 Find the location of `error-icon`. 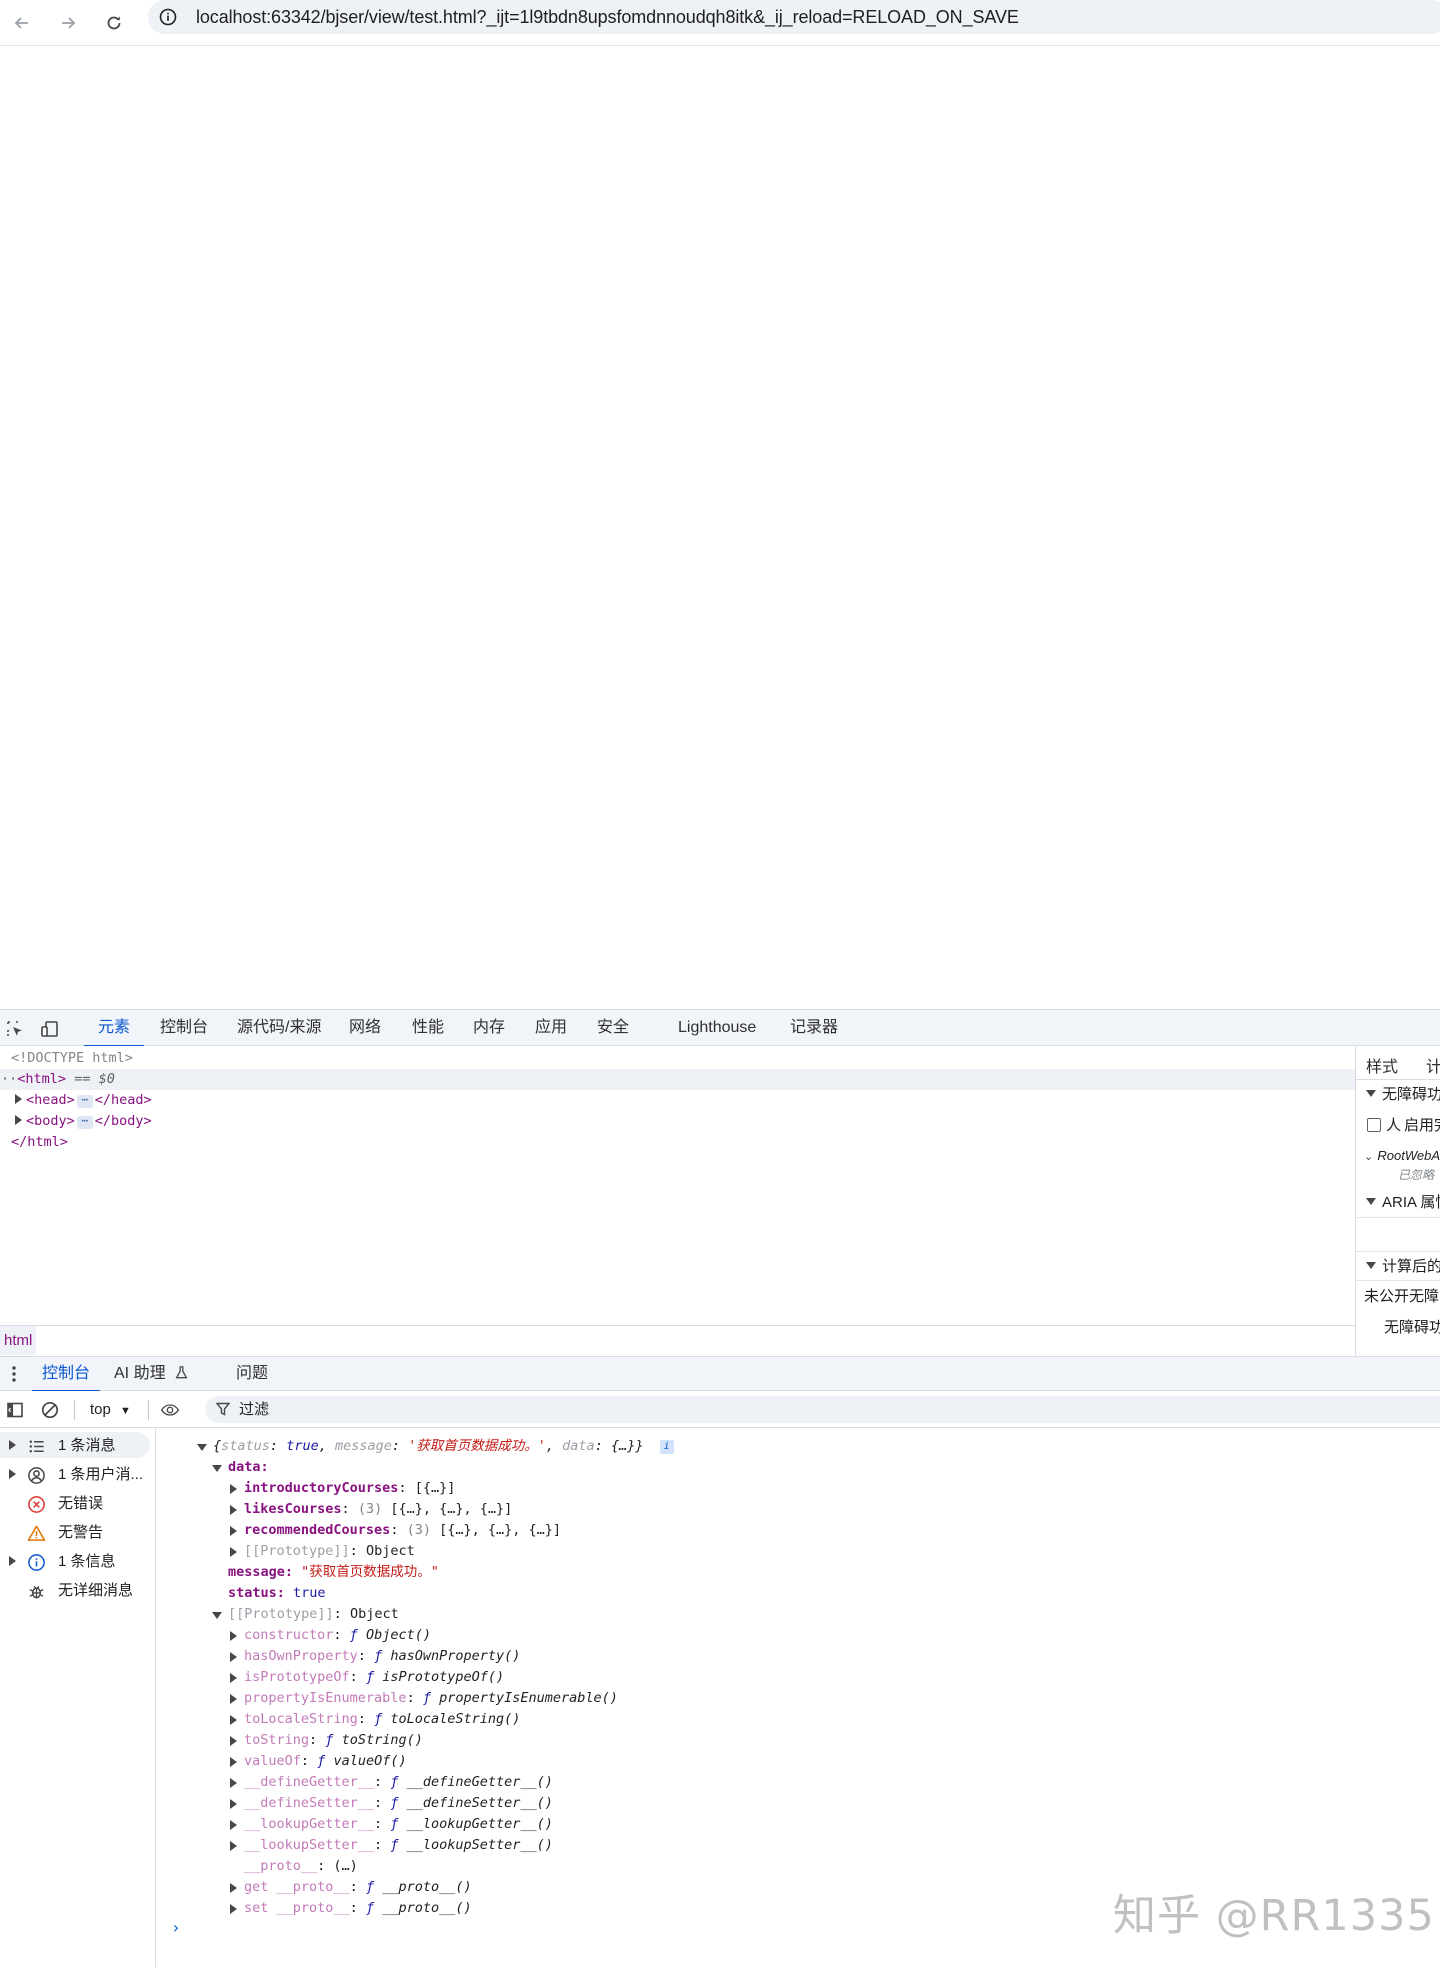

error-icon is located at coordinates (36, 1504).